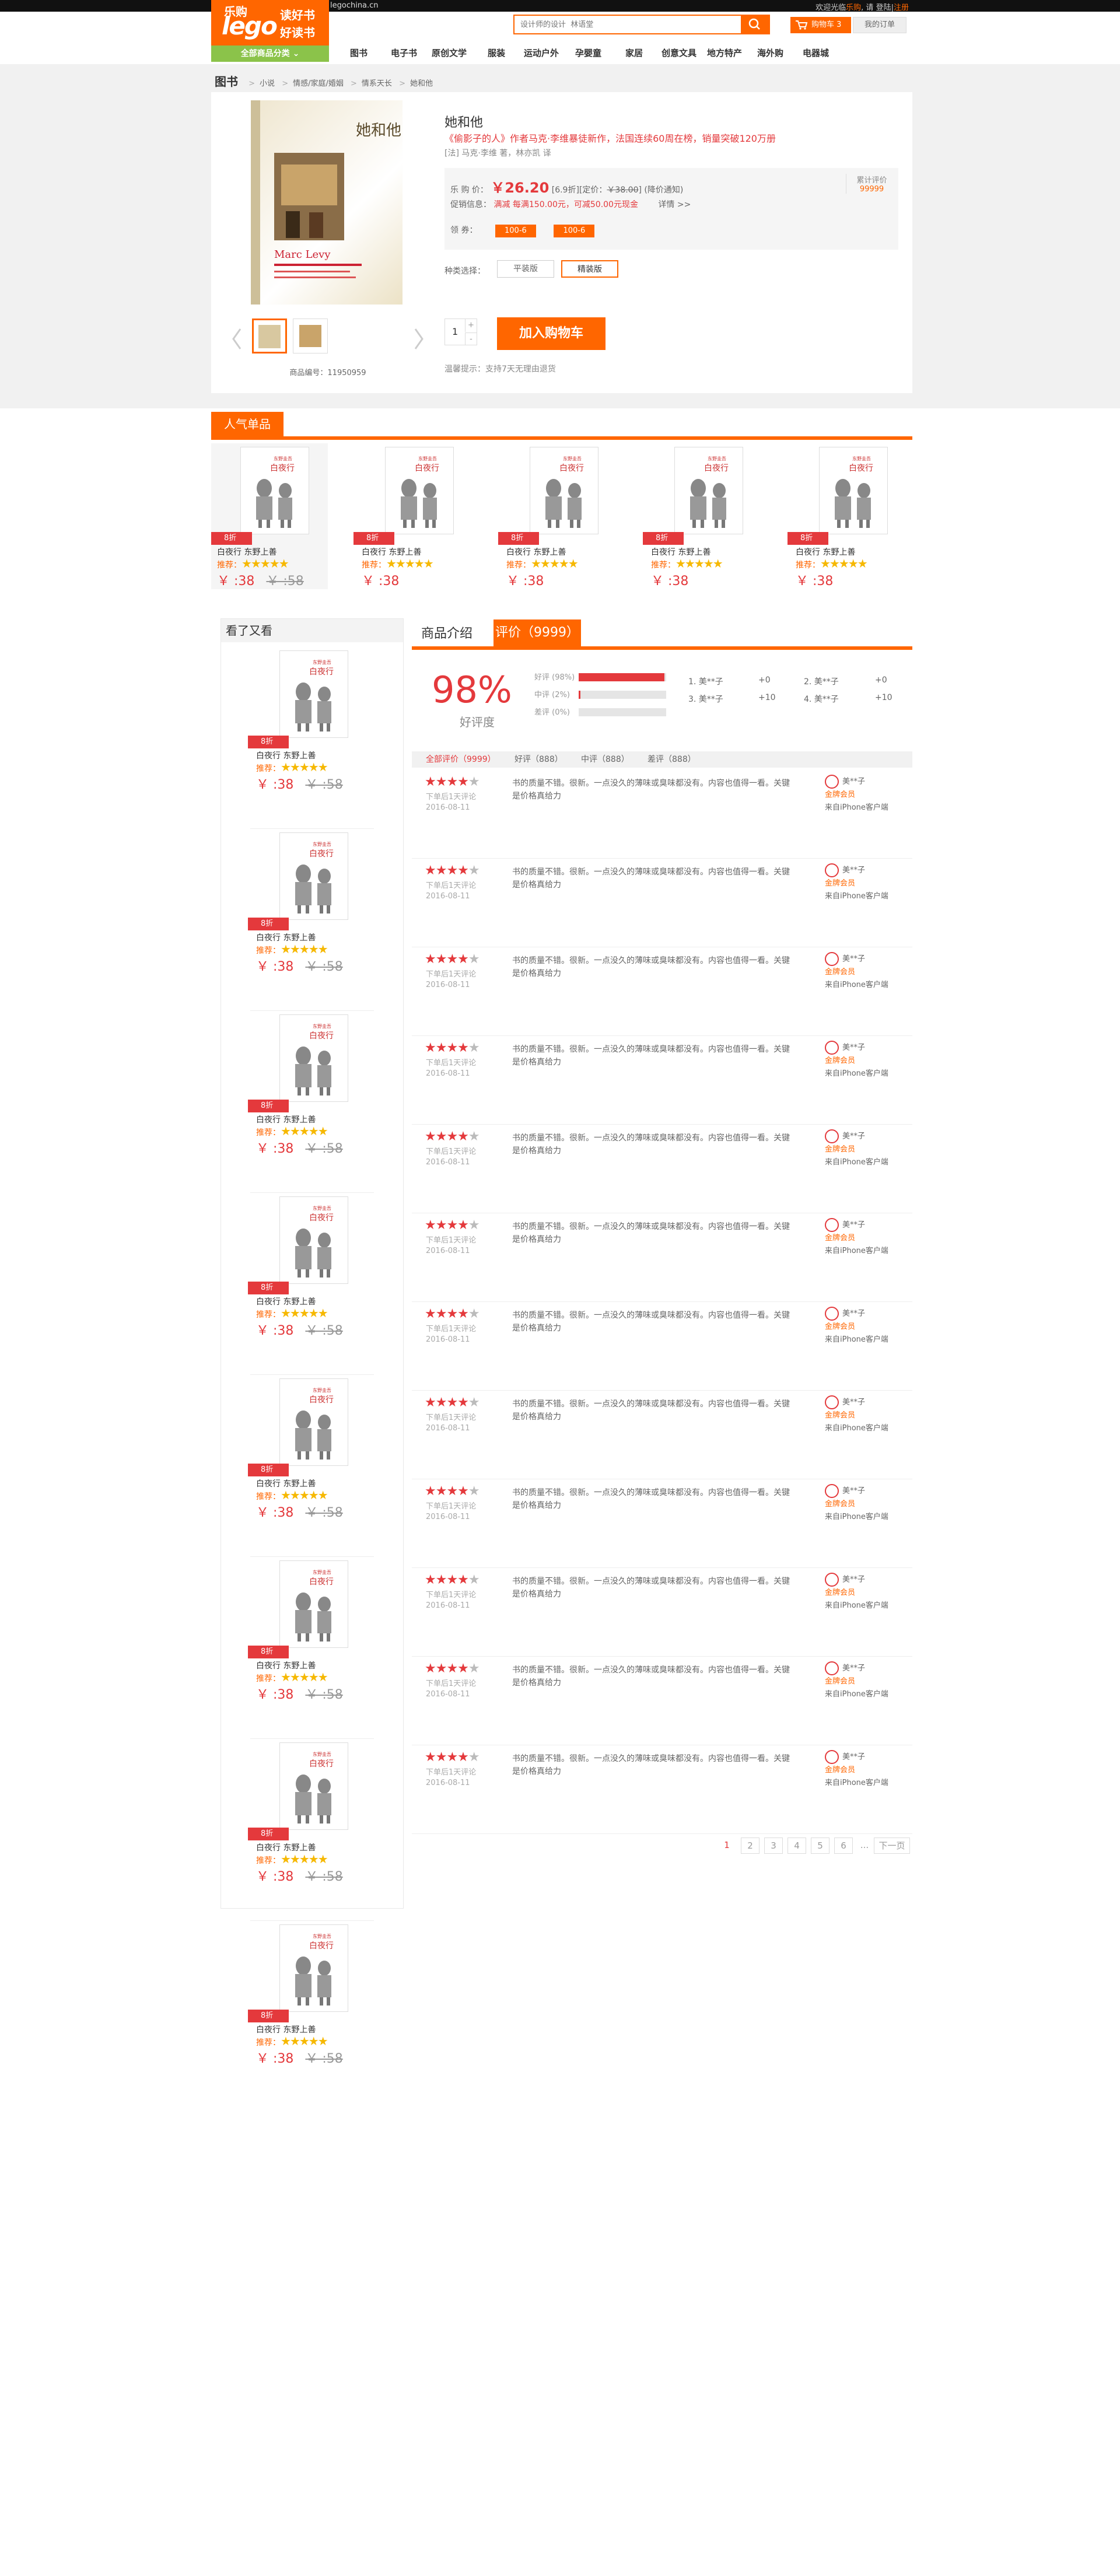 This screenshot has width=1120, height=2576. Describe the element at coordinates (869, 184) in the screenshot. I see `review-count-box: 累计评价 99999` at that location.